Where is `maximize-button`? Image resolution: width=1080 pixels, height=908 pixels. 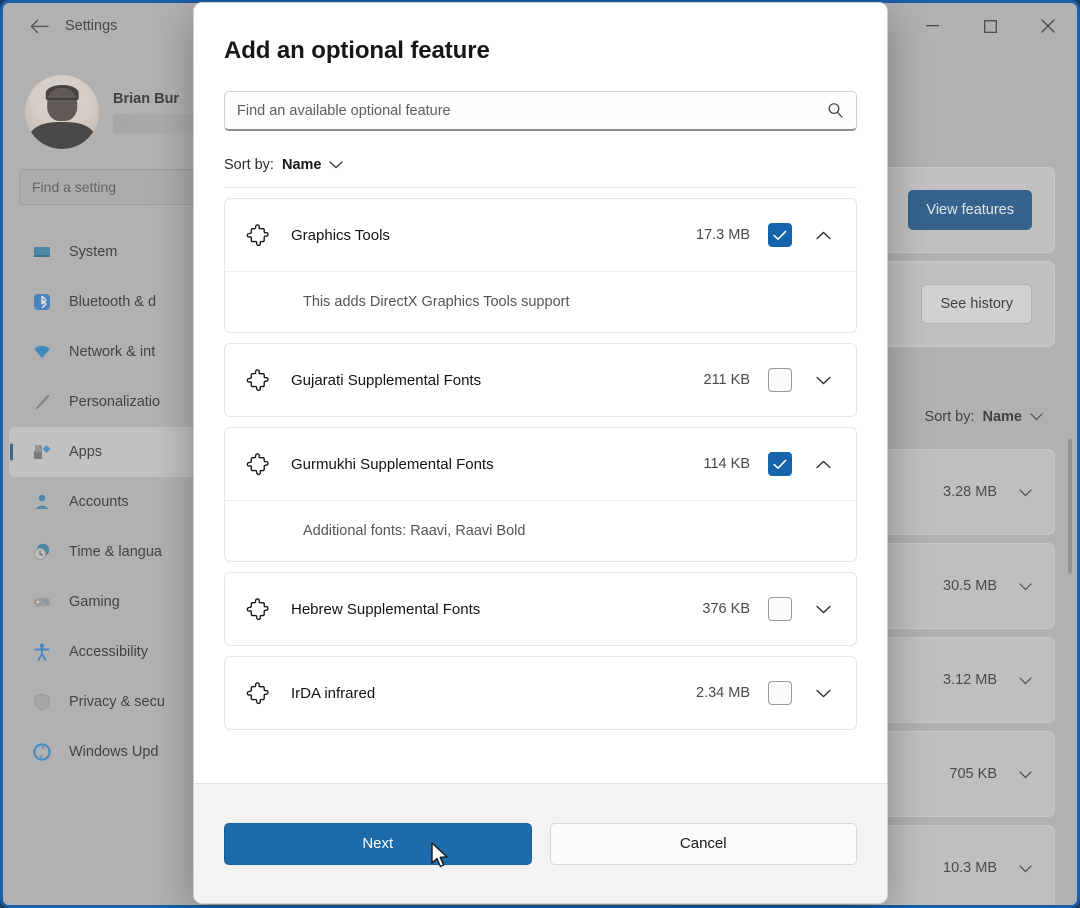
maximize-button is located at coordinates (990, 26).